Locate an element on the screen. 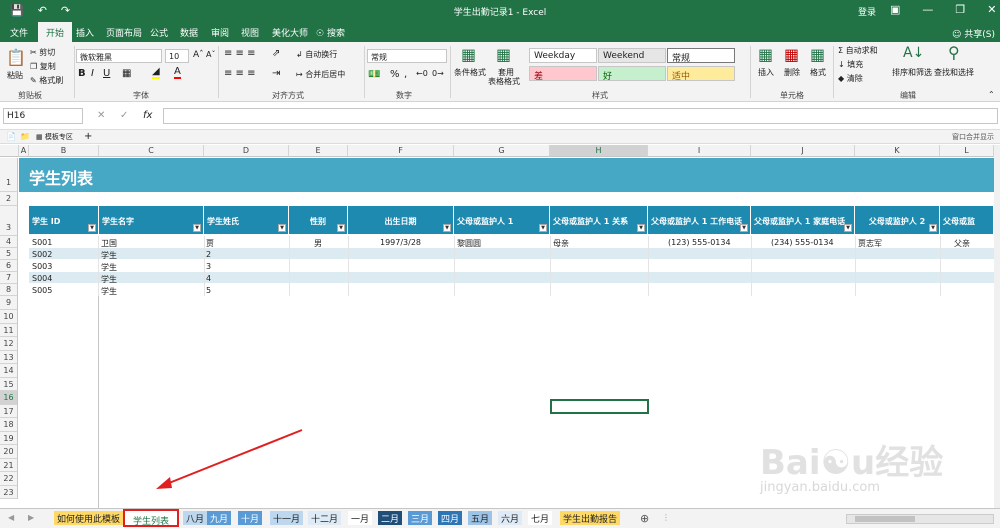 Image resolution: width=1000 pixels, height=528 pixels. table-header-cell: 父母或监护人 1 ▼ is located at coordinates (502, 220).